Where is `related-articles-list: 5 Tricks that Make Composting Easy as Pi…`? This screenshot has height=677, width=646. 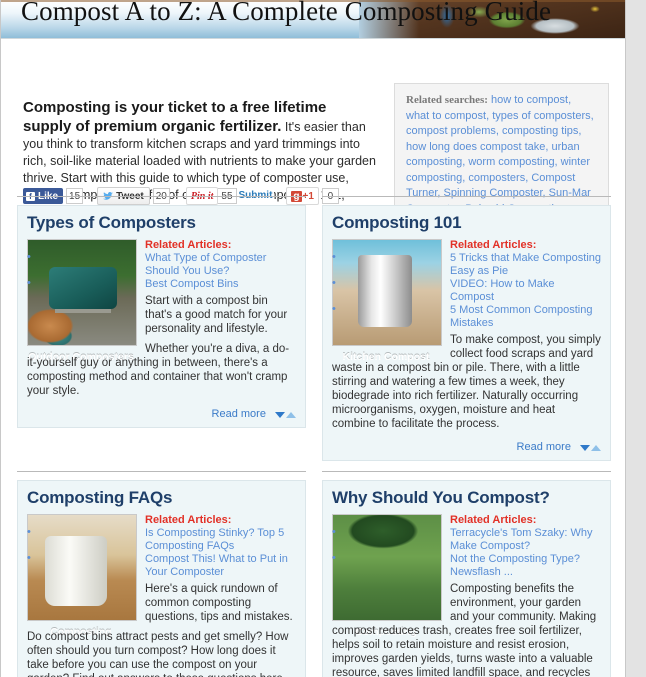 related-articles-list: 5 Tricks that Make Composting Easy as Pi… is located at coordinates (466, 290).